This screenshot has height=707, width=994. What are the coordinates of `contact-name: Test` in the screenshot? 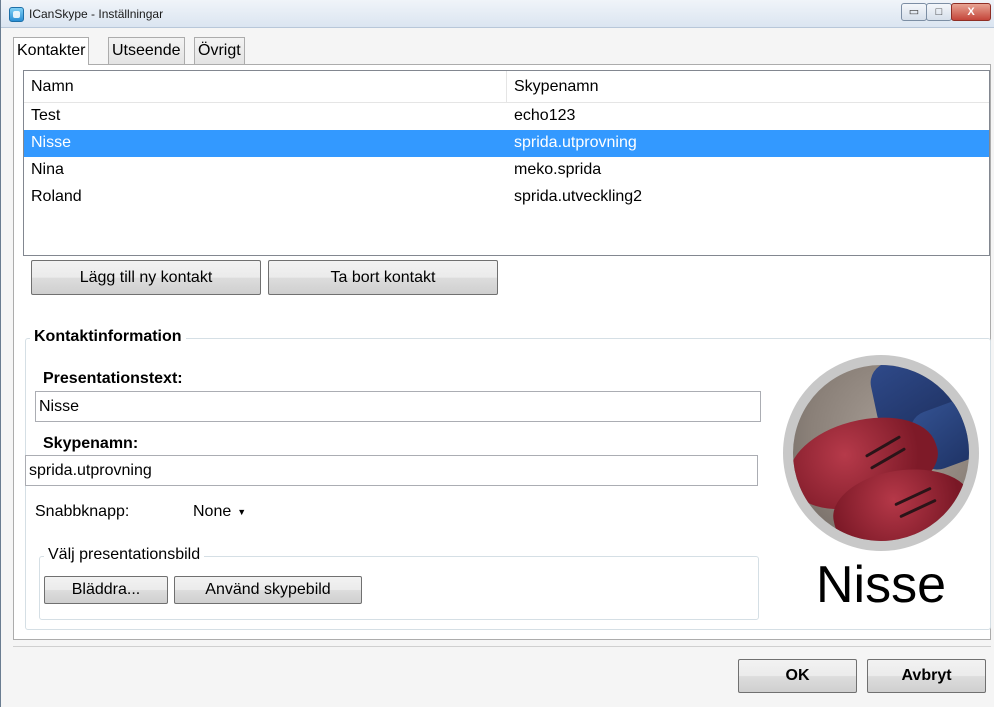 It's located at (46, 115).